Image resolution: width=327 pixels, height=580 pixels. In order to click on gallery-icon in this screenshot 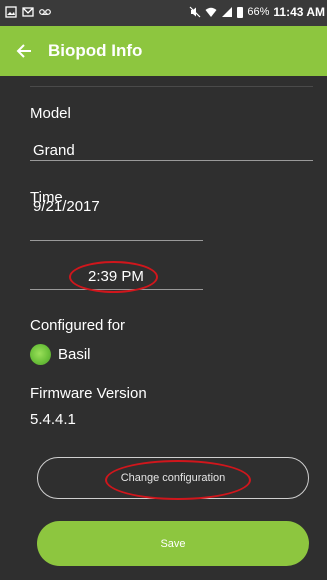, I will do `click(11, 12)`.